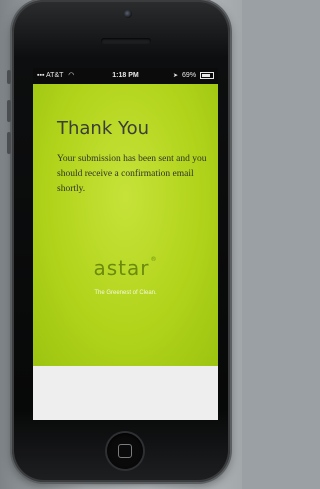  Describe the element at coordinates (189, 75) in the screenshot. I see `battery-percent: 69%` at that location.